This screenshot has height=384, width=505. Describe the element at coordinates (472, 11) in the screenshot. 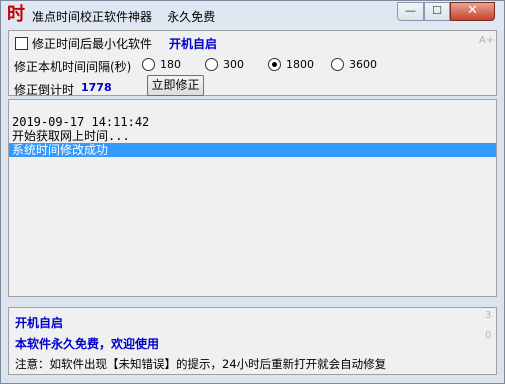

I see `close-button: ✕` at that location.